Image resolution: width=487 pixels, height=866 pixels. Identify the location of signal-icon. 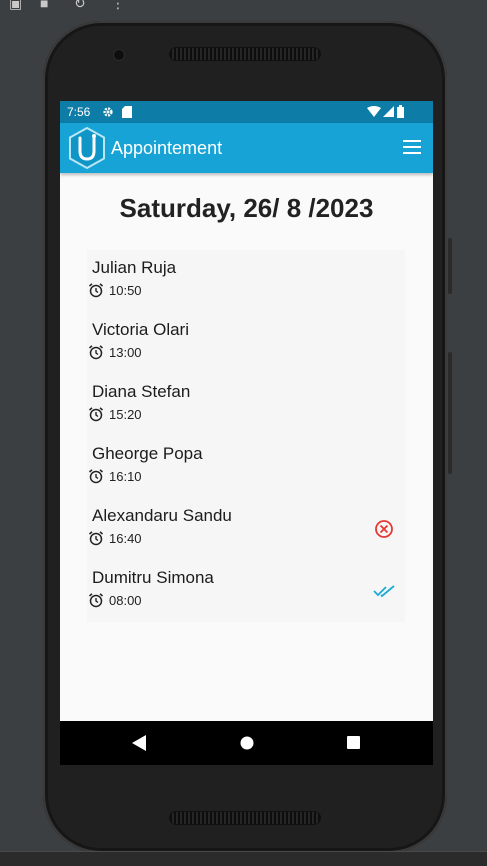
(388, 111).